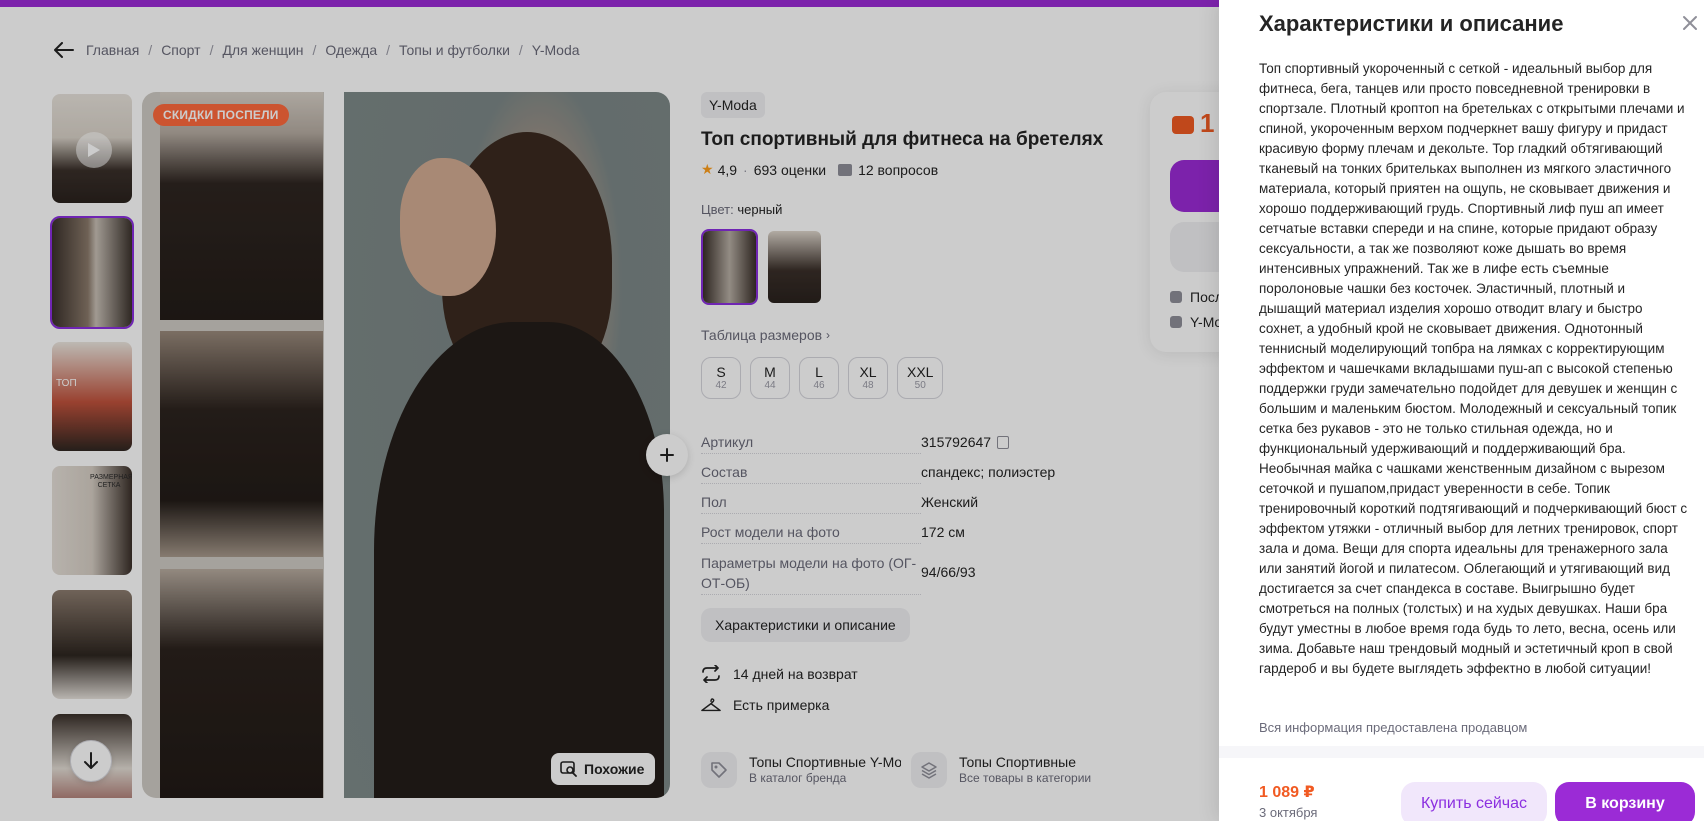 This screenshot has width=1704, height=821. Describe the element at coordinates (1288, 812) in the screenshot. I see `delivery-date: 3 октября` at that location.